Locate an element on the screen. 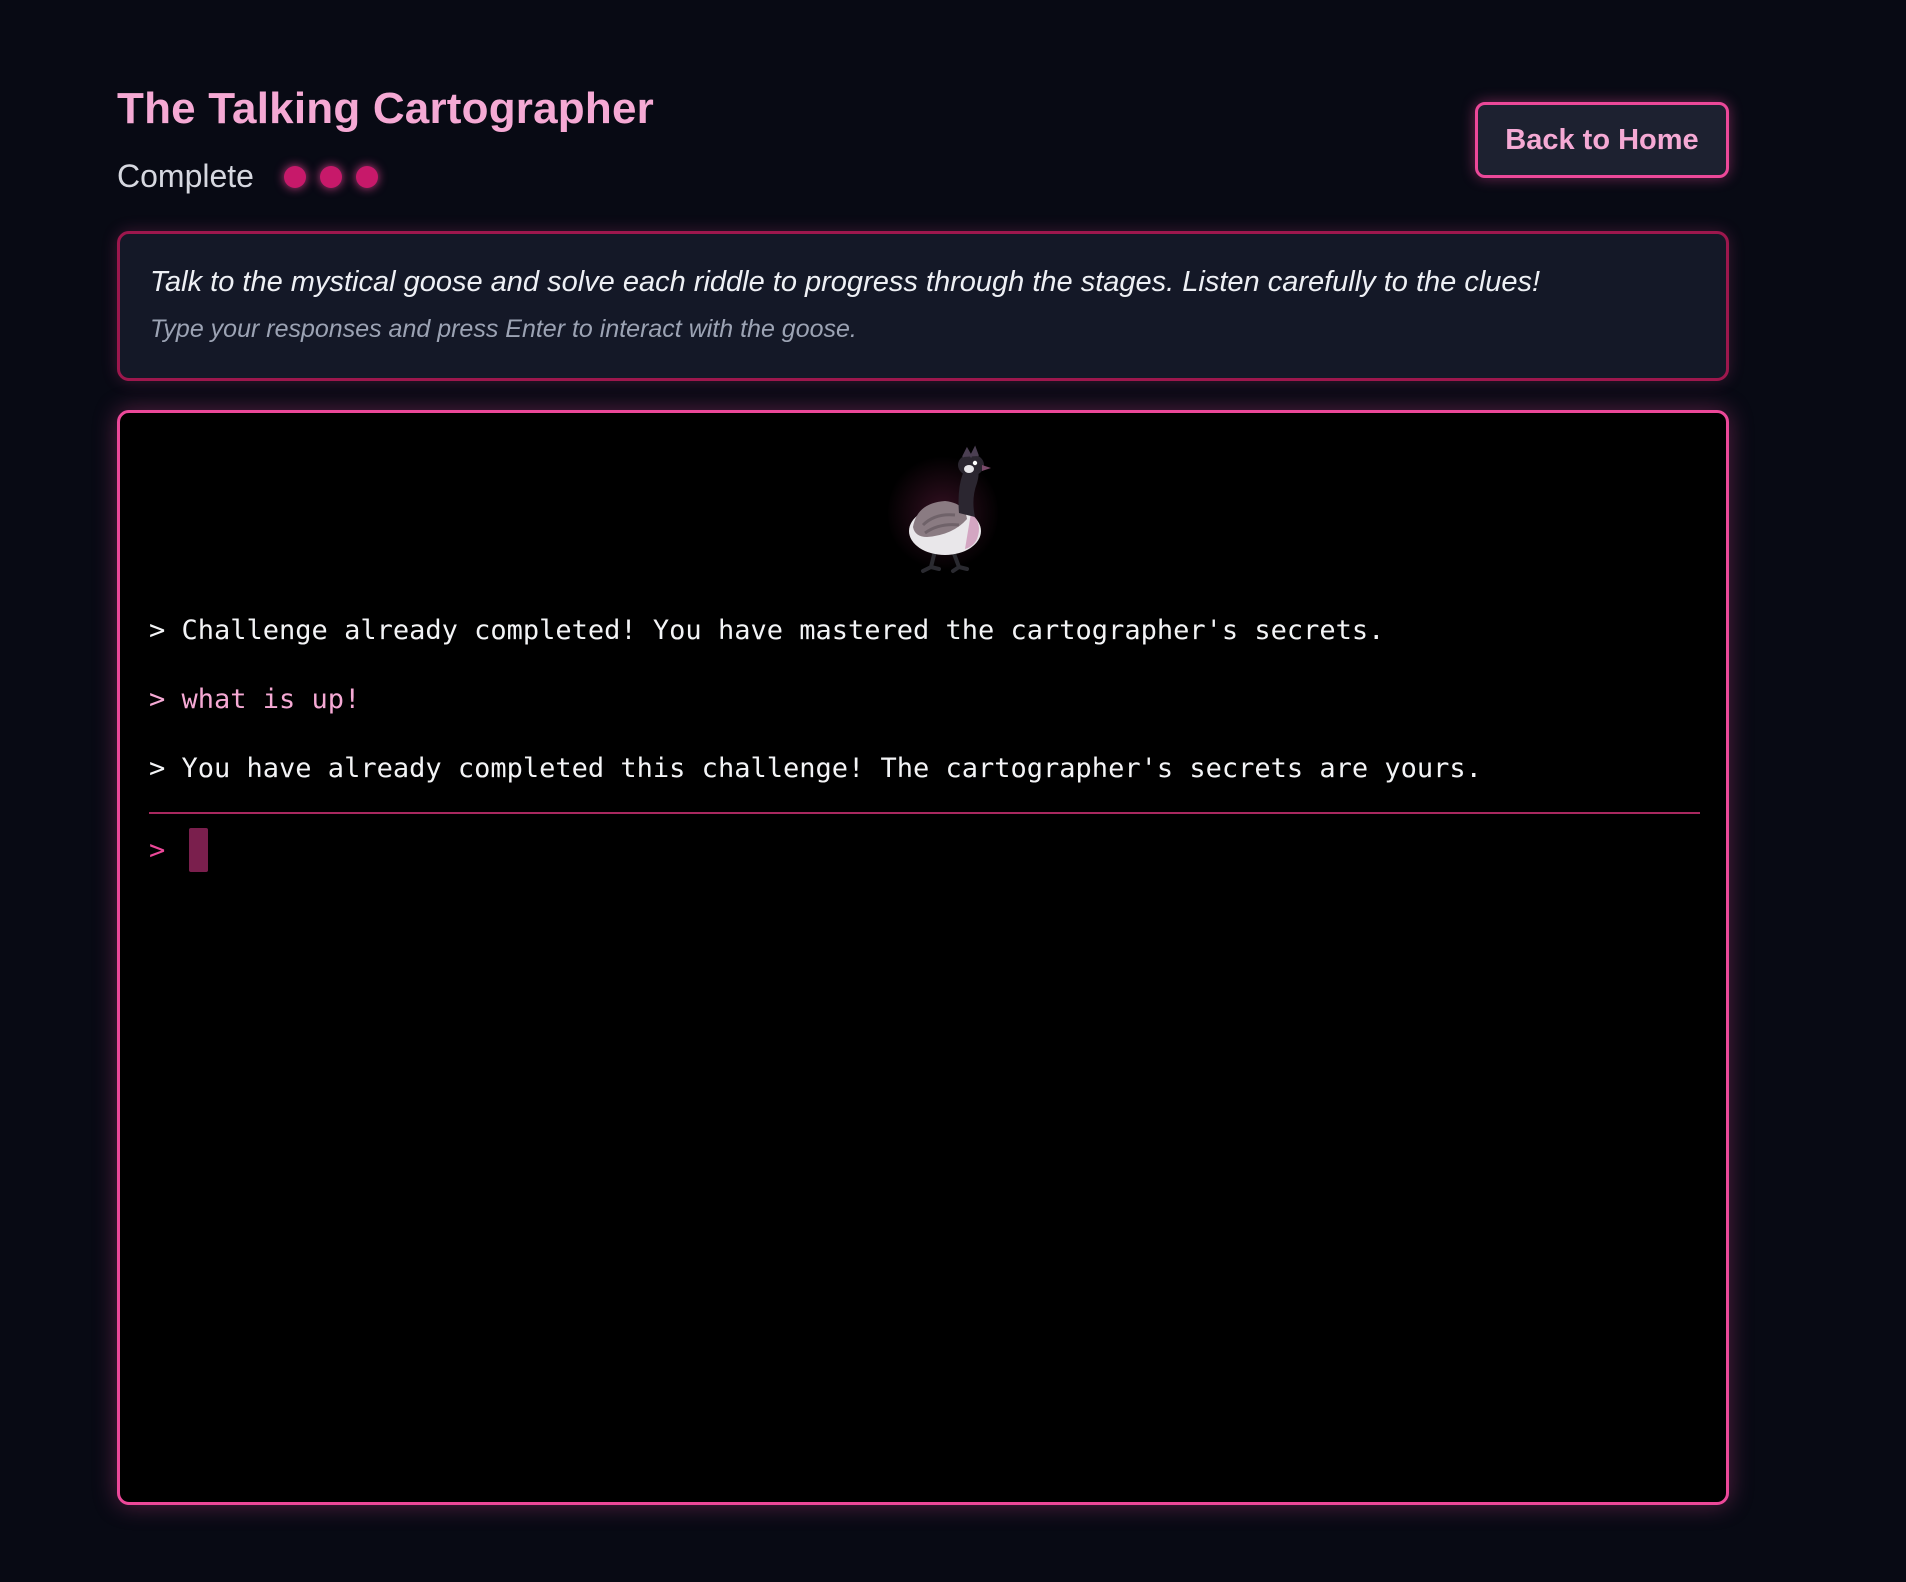 This screenshot has width=1906, height=1582. goose-avatar is located at coordinates (943, 513).